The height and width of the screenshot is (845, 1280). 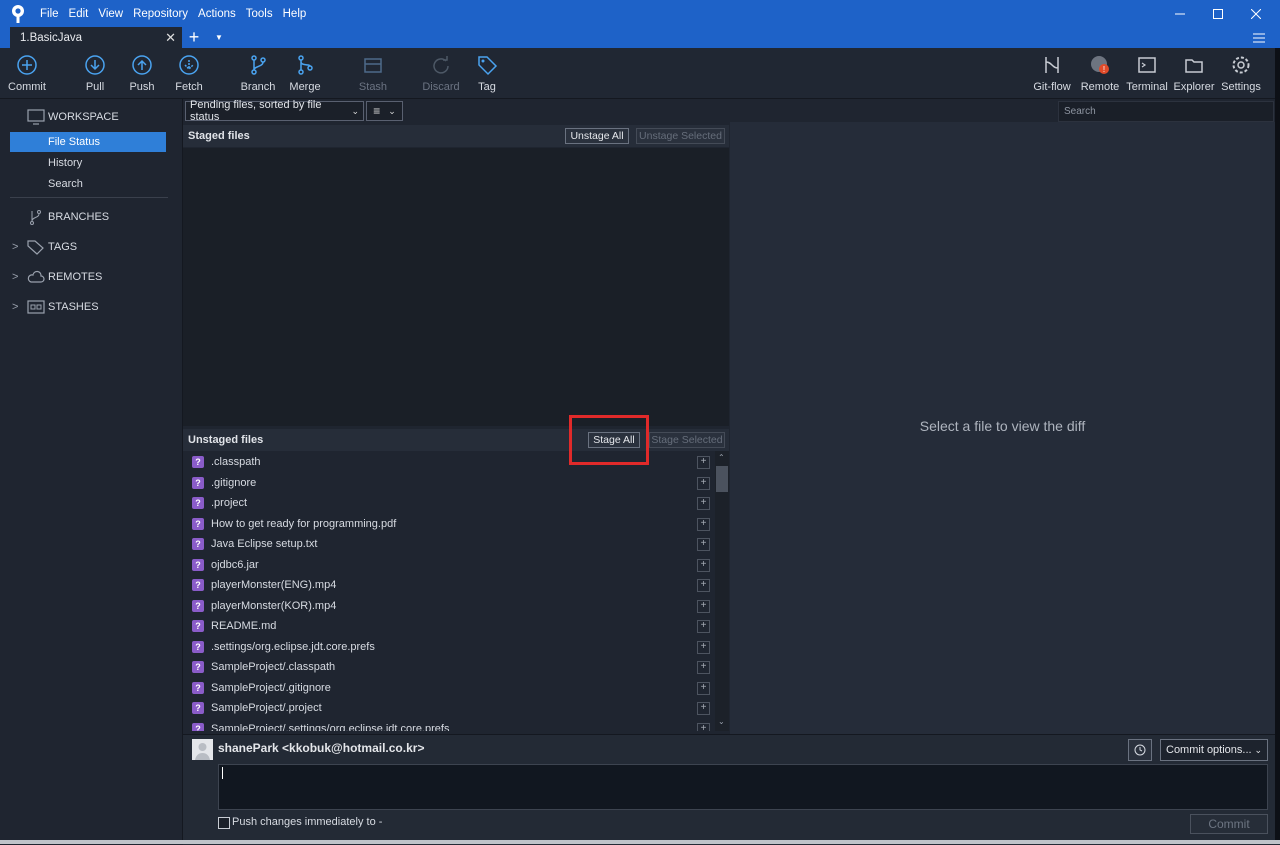 What do you see at coordinates (170, 38) in the screenshot?
I see `close-tab-icon: ✕` at bounding box center [170, 38].